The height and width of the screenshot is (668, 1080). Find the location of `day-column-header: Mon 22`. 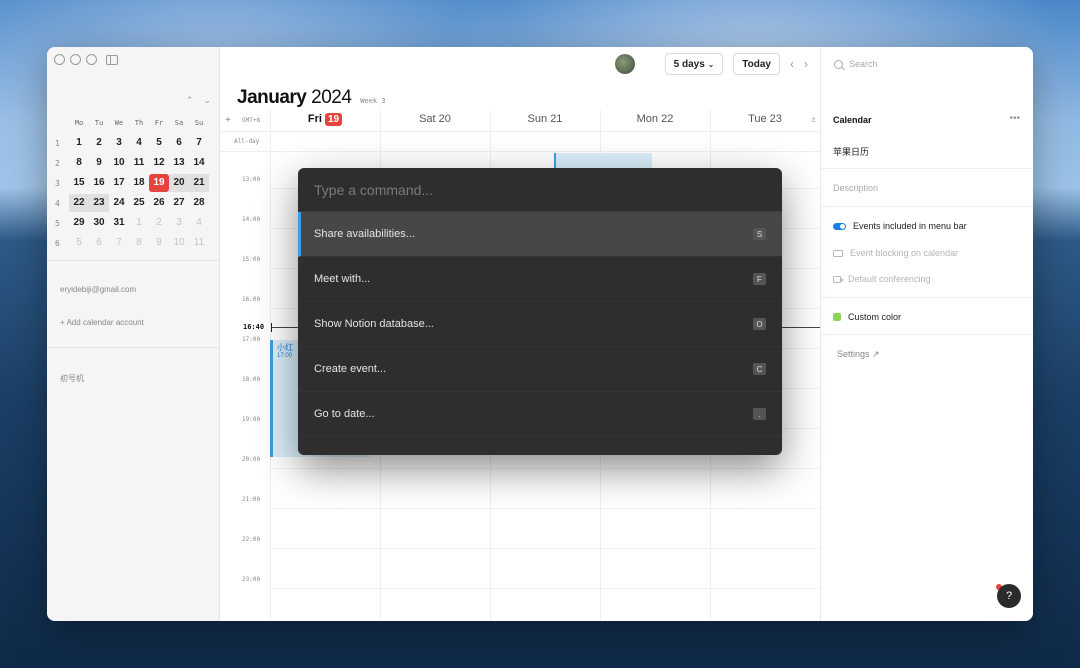

day-column-header: Mon 22 is located at coordinates (655, 119).